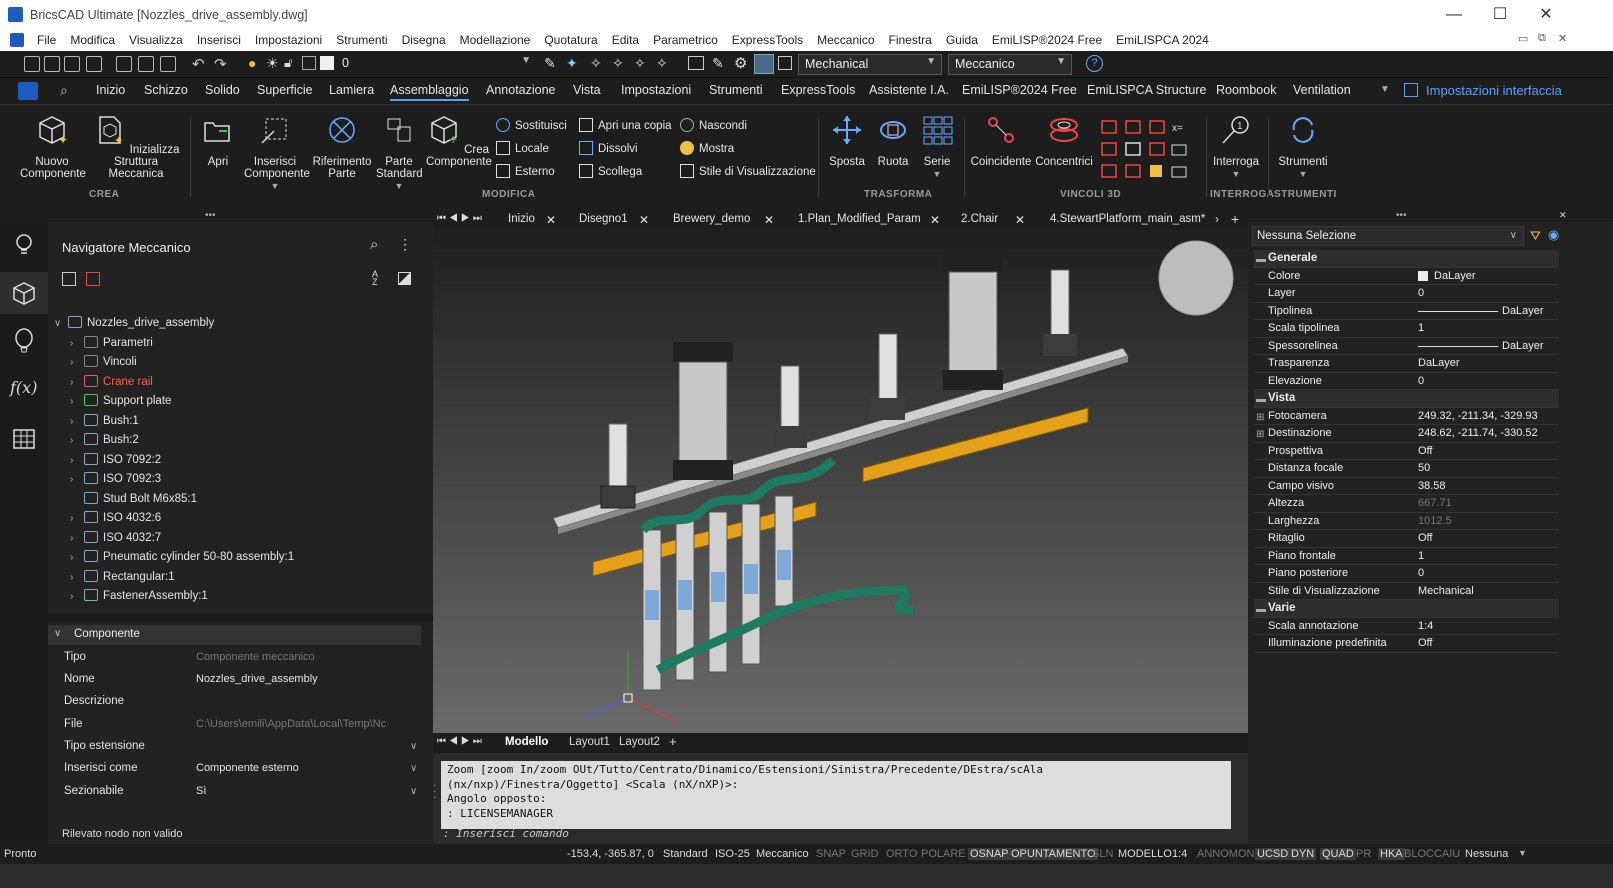  Describe the element at coordinates (111, 345) in the screenshot. I see `tree-item: › Parametri` at that location.